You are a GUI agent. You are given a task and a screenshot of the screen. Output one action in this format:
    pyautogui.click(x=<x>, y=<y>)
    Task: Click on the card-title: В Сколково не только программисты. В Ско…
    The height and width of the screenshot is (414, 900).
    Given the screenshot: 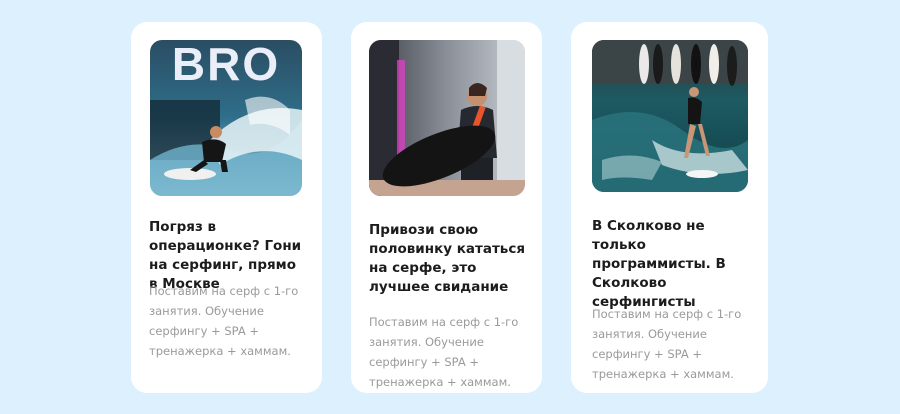 What is the action you would take?
    pyautogui.click(x=673, y=264)
    